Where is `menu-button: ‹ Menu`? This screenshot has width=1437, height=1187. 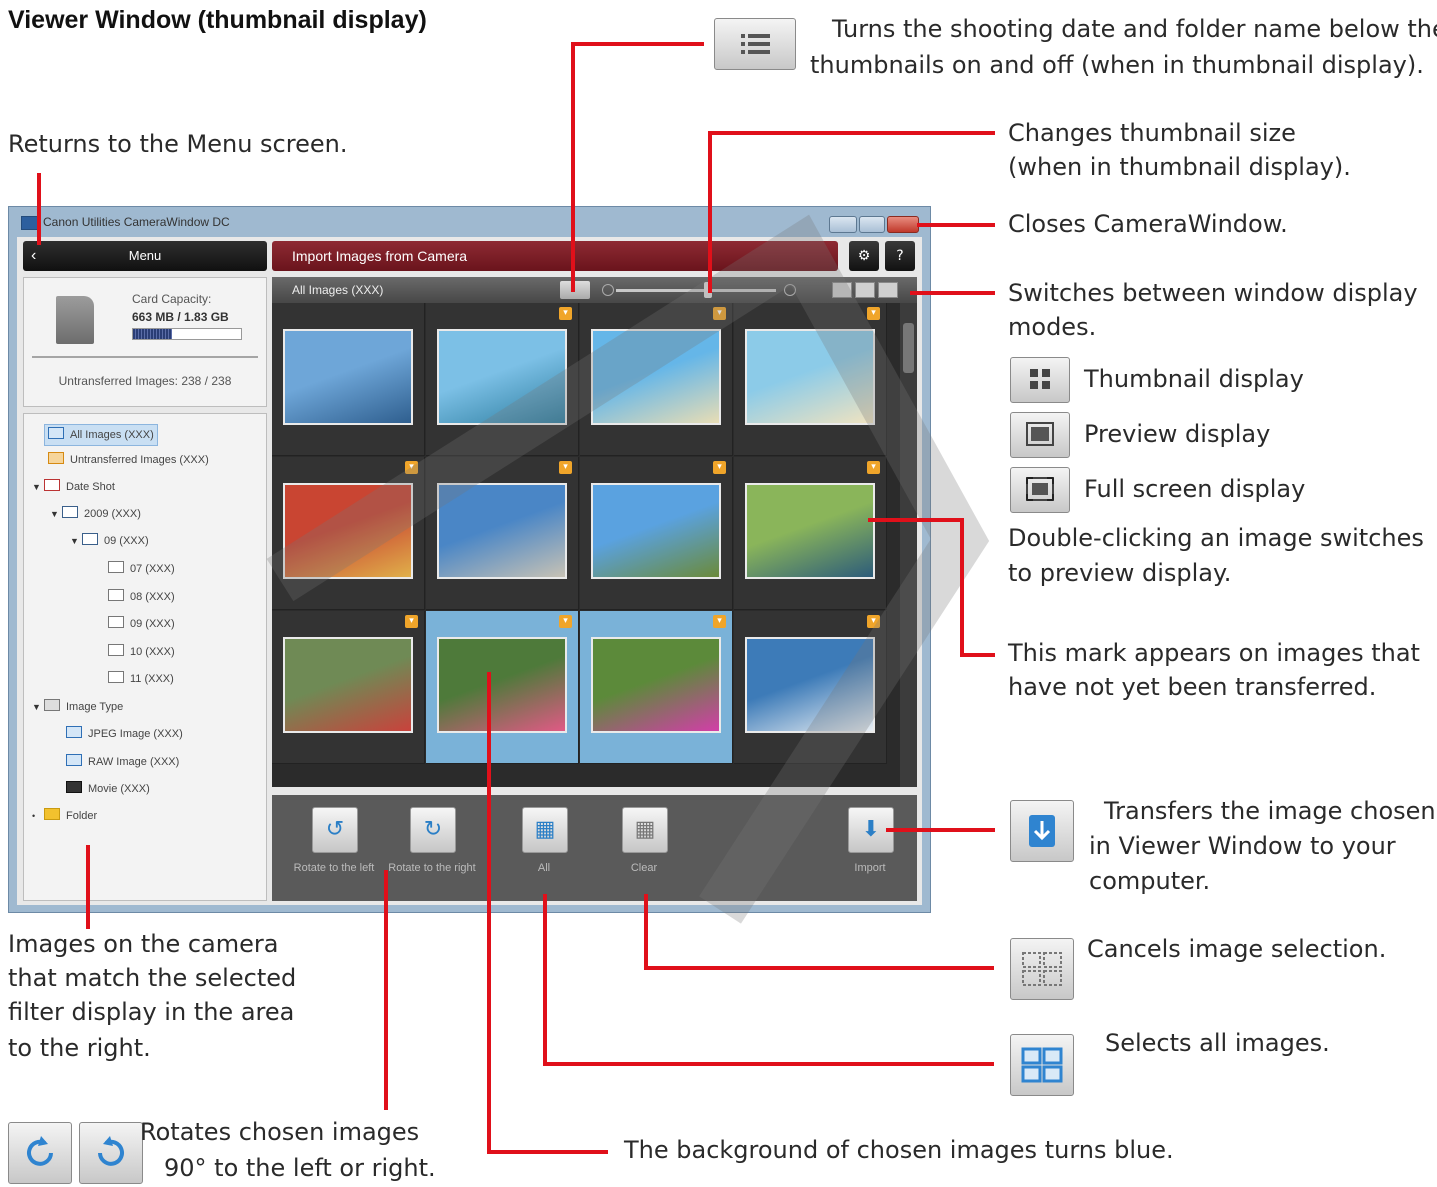
menu-button: ‹ Menu is located at coordinates (145, 256).